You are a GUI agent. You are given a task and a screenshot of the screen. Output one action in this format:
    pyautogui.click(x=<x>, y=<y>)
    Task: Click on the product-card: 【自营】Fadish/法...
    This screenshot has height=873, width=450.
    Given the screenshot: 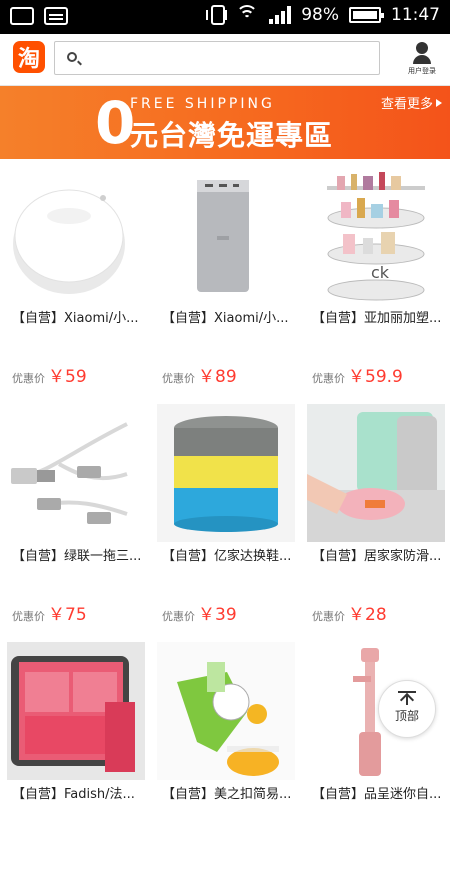 What is the action you would take?
    pyautogui.click(x=75, y=754)
    